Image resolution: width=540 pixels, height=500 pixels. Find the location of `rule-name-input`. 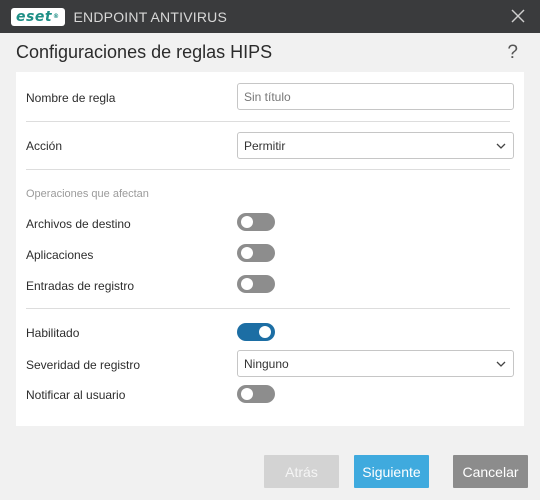

rule-name-input is located at coordinates (375, 96).